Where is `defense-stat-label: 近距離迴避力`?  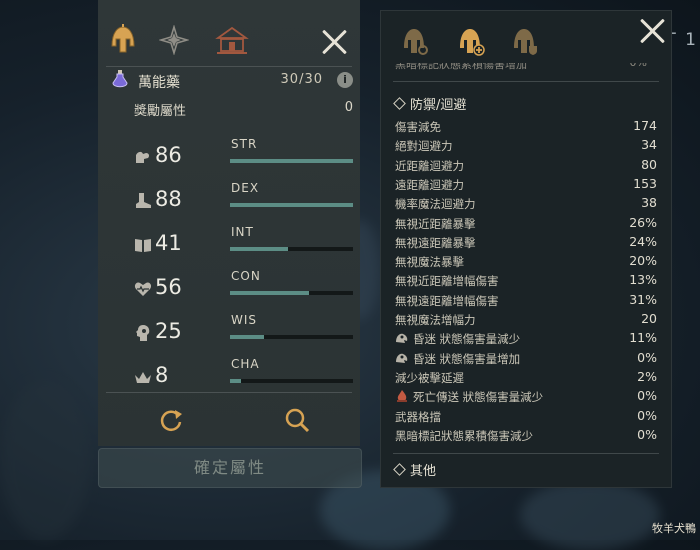 defense-stat-label: 近距離迴避力 is located at coordinates (429, 166).